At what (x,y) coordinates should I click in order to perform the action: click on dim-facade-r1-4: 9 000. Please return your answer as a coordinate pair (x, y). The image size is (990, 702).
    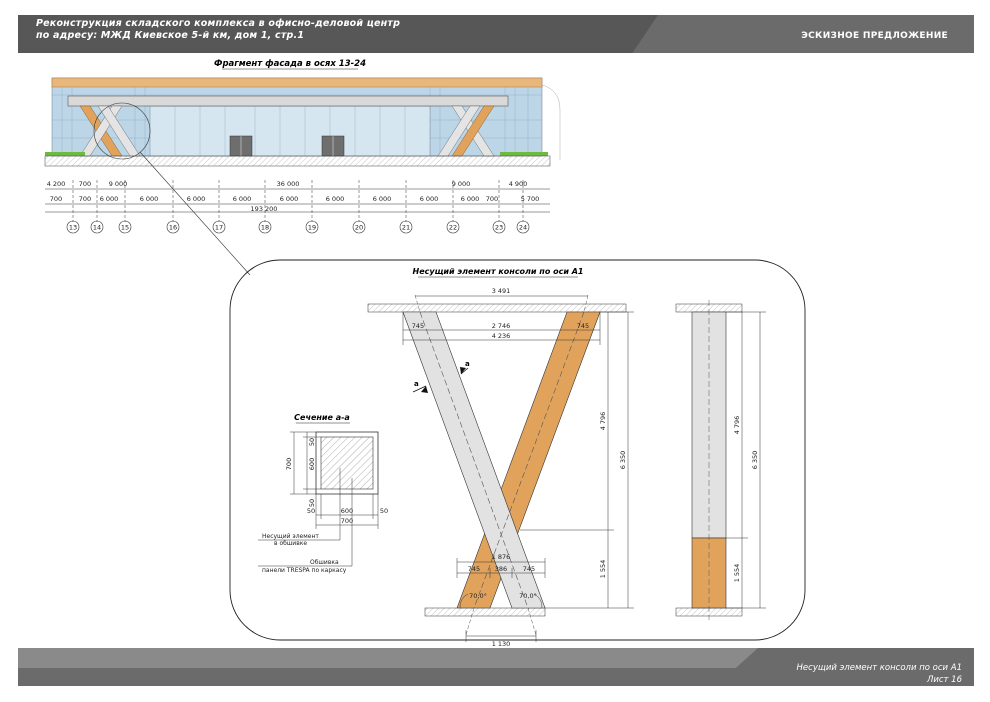
    Looking at the image, I should click on (461, 184).